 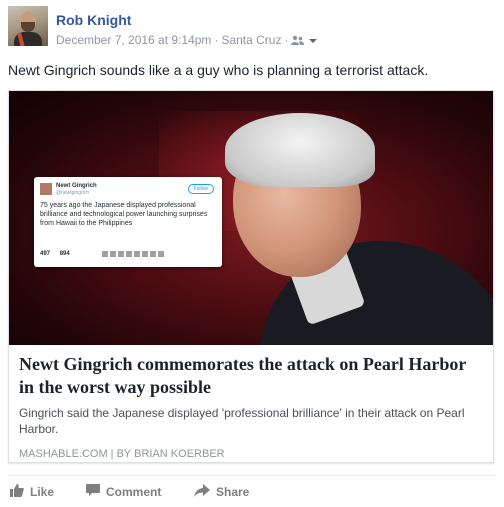 I want to click on tweet-liker-avatars, so click(x=134, y=255).